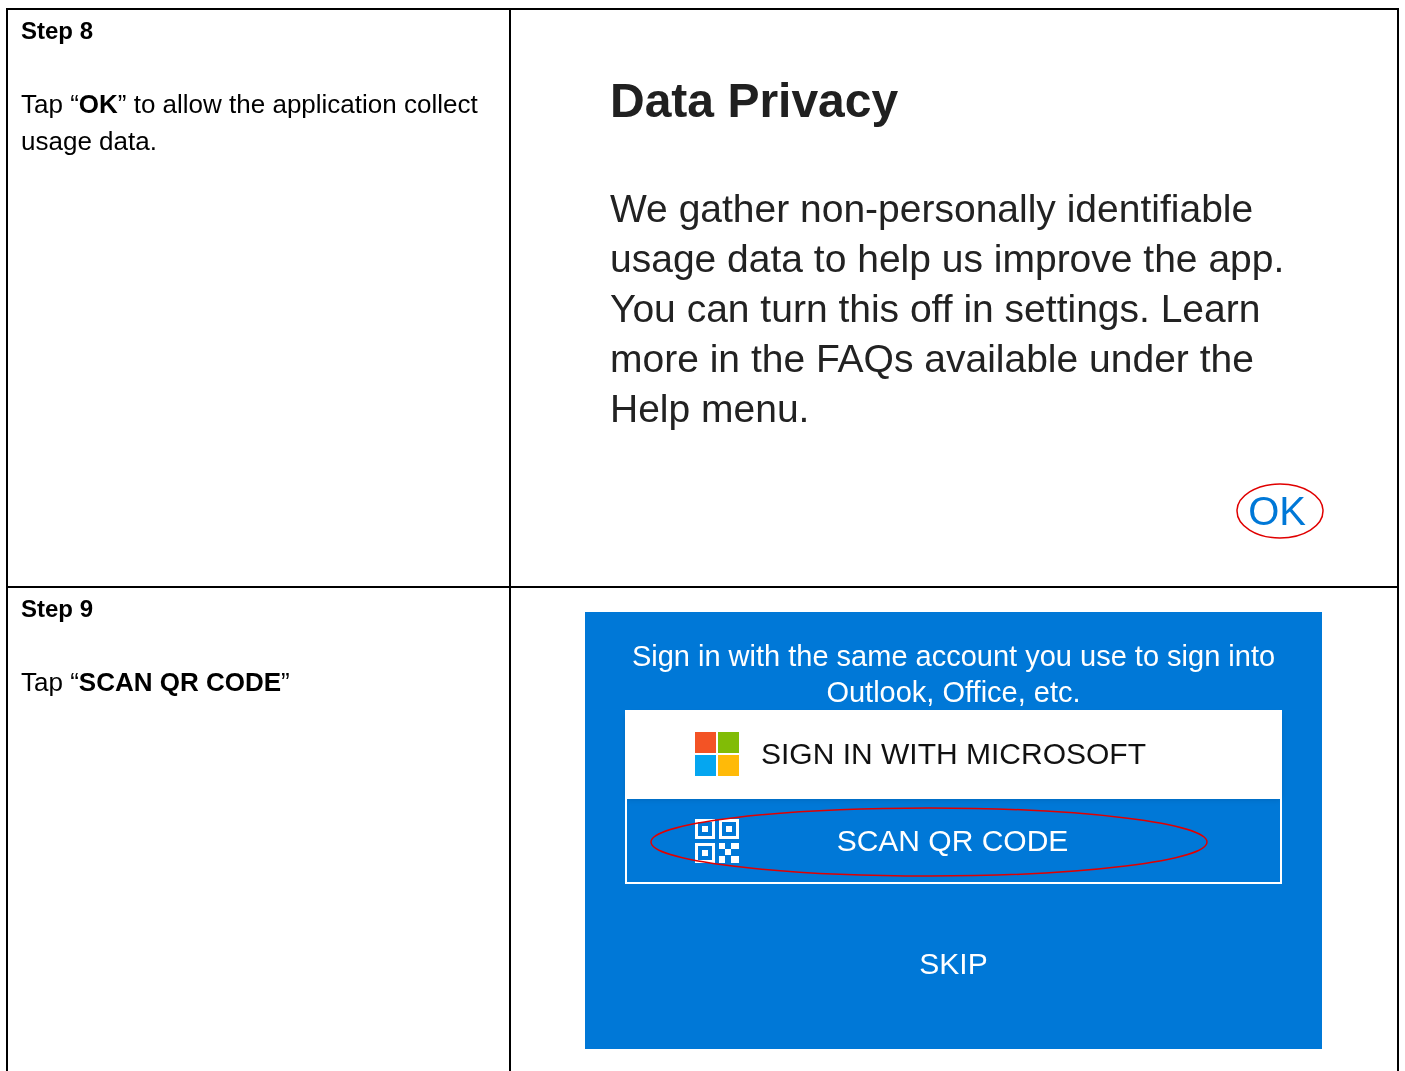 This screenshot has height=1071, width=1405. Describe the element at coordinates (948, 309) in the screenshot. I see `dialog-message: We gather non-personally identifiable usage data to help us improve the app. You can turn this off in settings. Learn more in the FAQs available under the Help menu.` at that location.